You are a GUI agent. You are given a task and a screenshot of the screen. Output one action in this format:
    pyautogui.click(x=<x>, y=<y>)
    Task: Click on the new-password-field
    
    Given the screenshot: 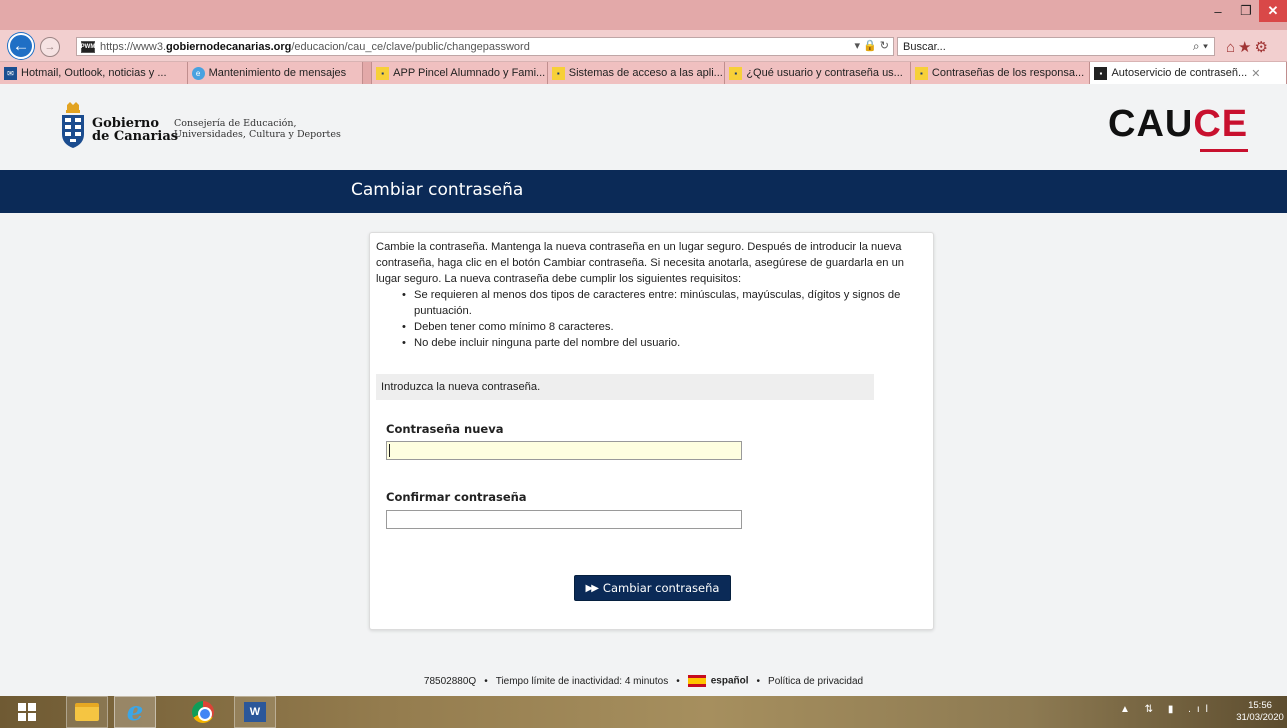 What is the action you would take?
    pyautogui.click(x=564, y=450)
    